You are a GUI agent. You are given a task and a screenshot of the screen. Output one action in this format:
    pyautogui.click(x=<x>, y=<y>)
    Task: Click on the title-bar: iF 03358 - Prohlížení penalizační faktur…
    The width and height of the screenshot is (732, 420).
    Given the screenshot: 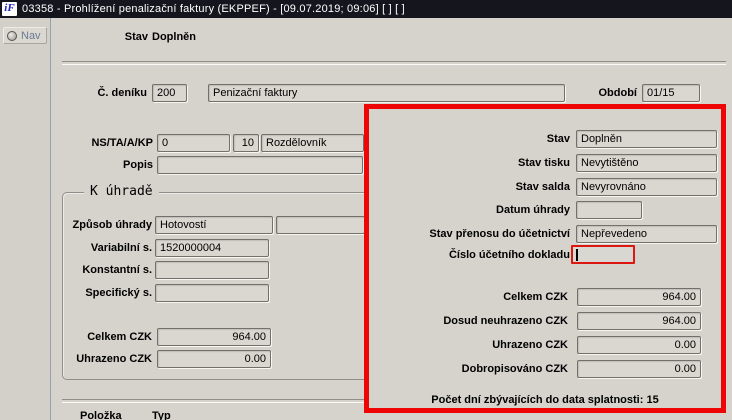 What is the action you would take?
    pyautogui.click(x=366, y=9)
    